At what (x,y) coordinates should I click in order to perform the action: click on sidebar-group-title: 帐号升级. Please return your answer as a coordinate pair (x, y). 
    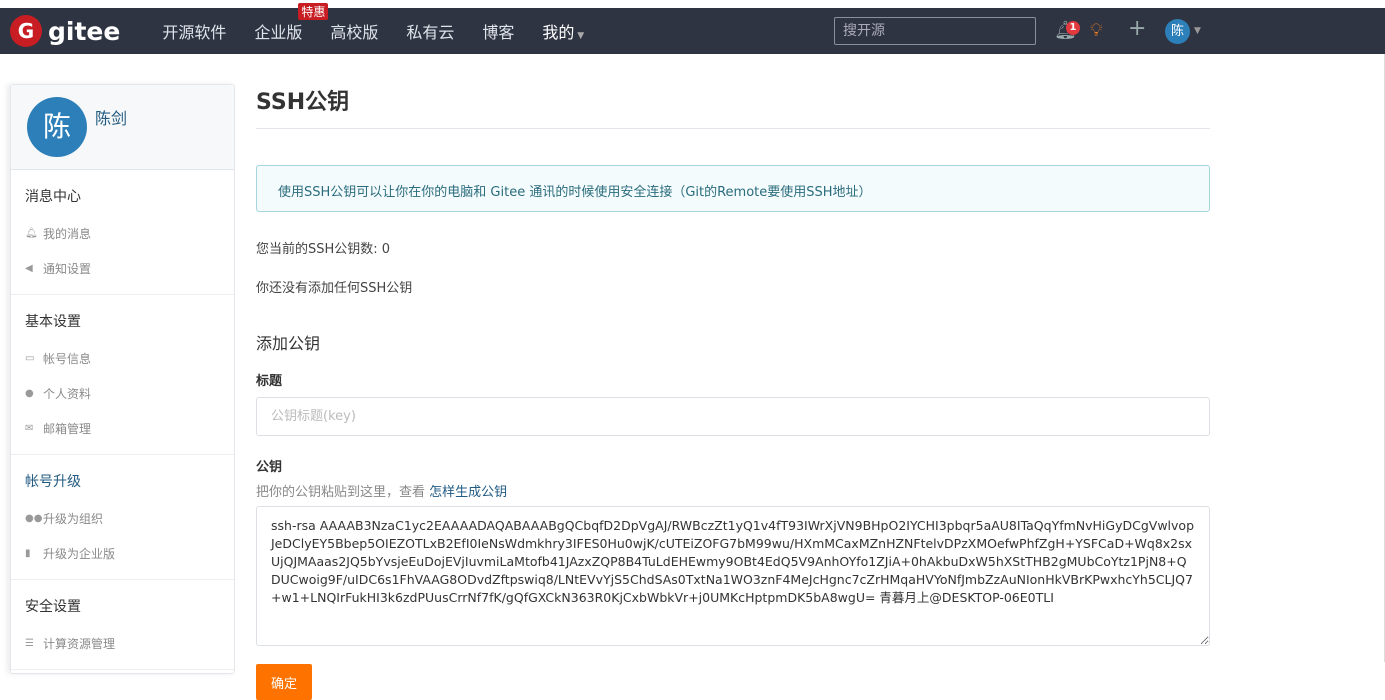
    Looking at the image, I should click on (53, 482).